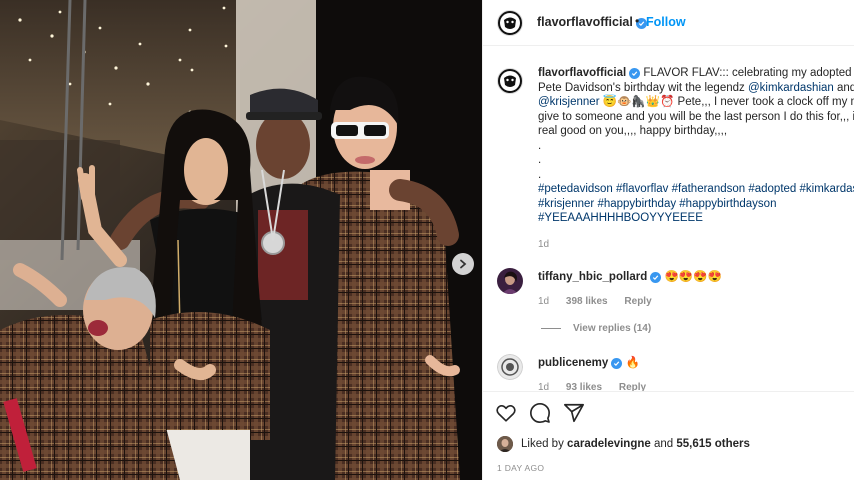 This screenshot has height=480, width=854. Describe the element at coordinates (520, 468) in the screenshot. I see `post-date: 1 DAY AGO` at that location.